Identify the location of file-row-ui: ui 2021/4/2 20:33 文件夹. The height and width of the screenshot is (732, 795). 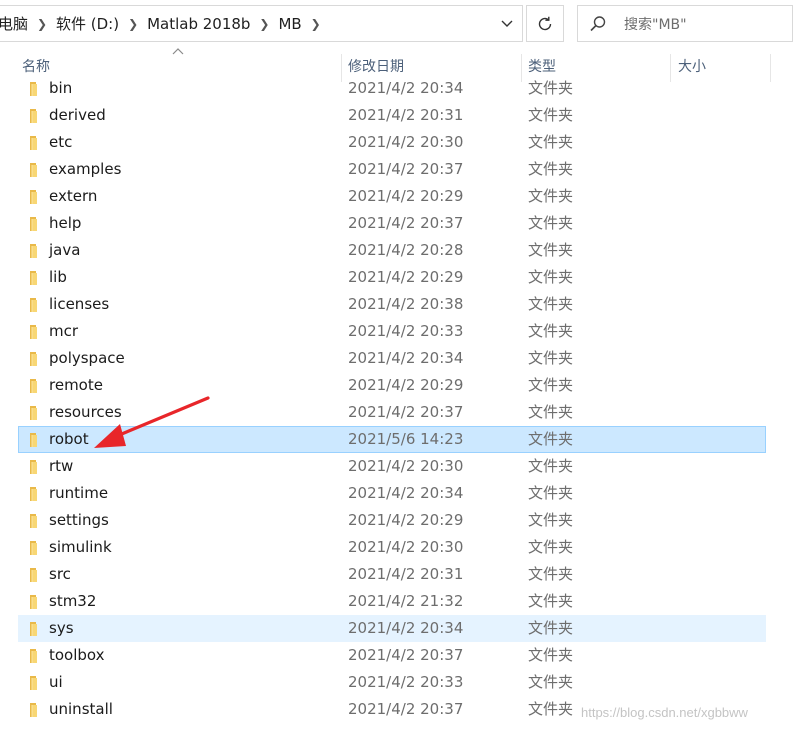
(392, 682).